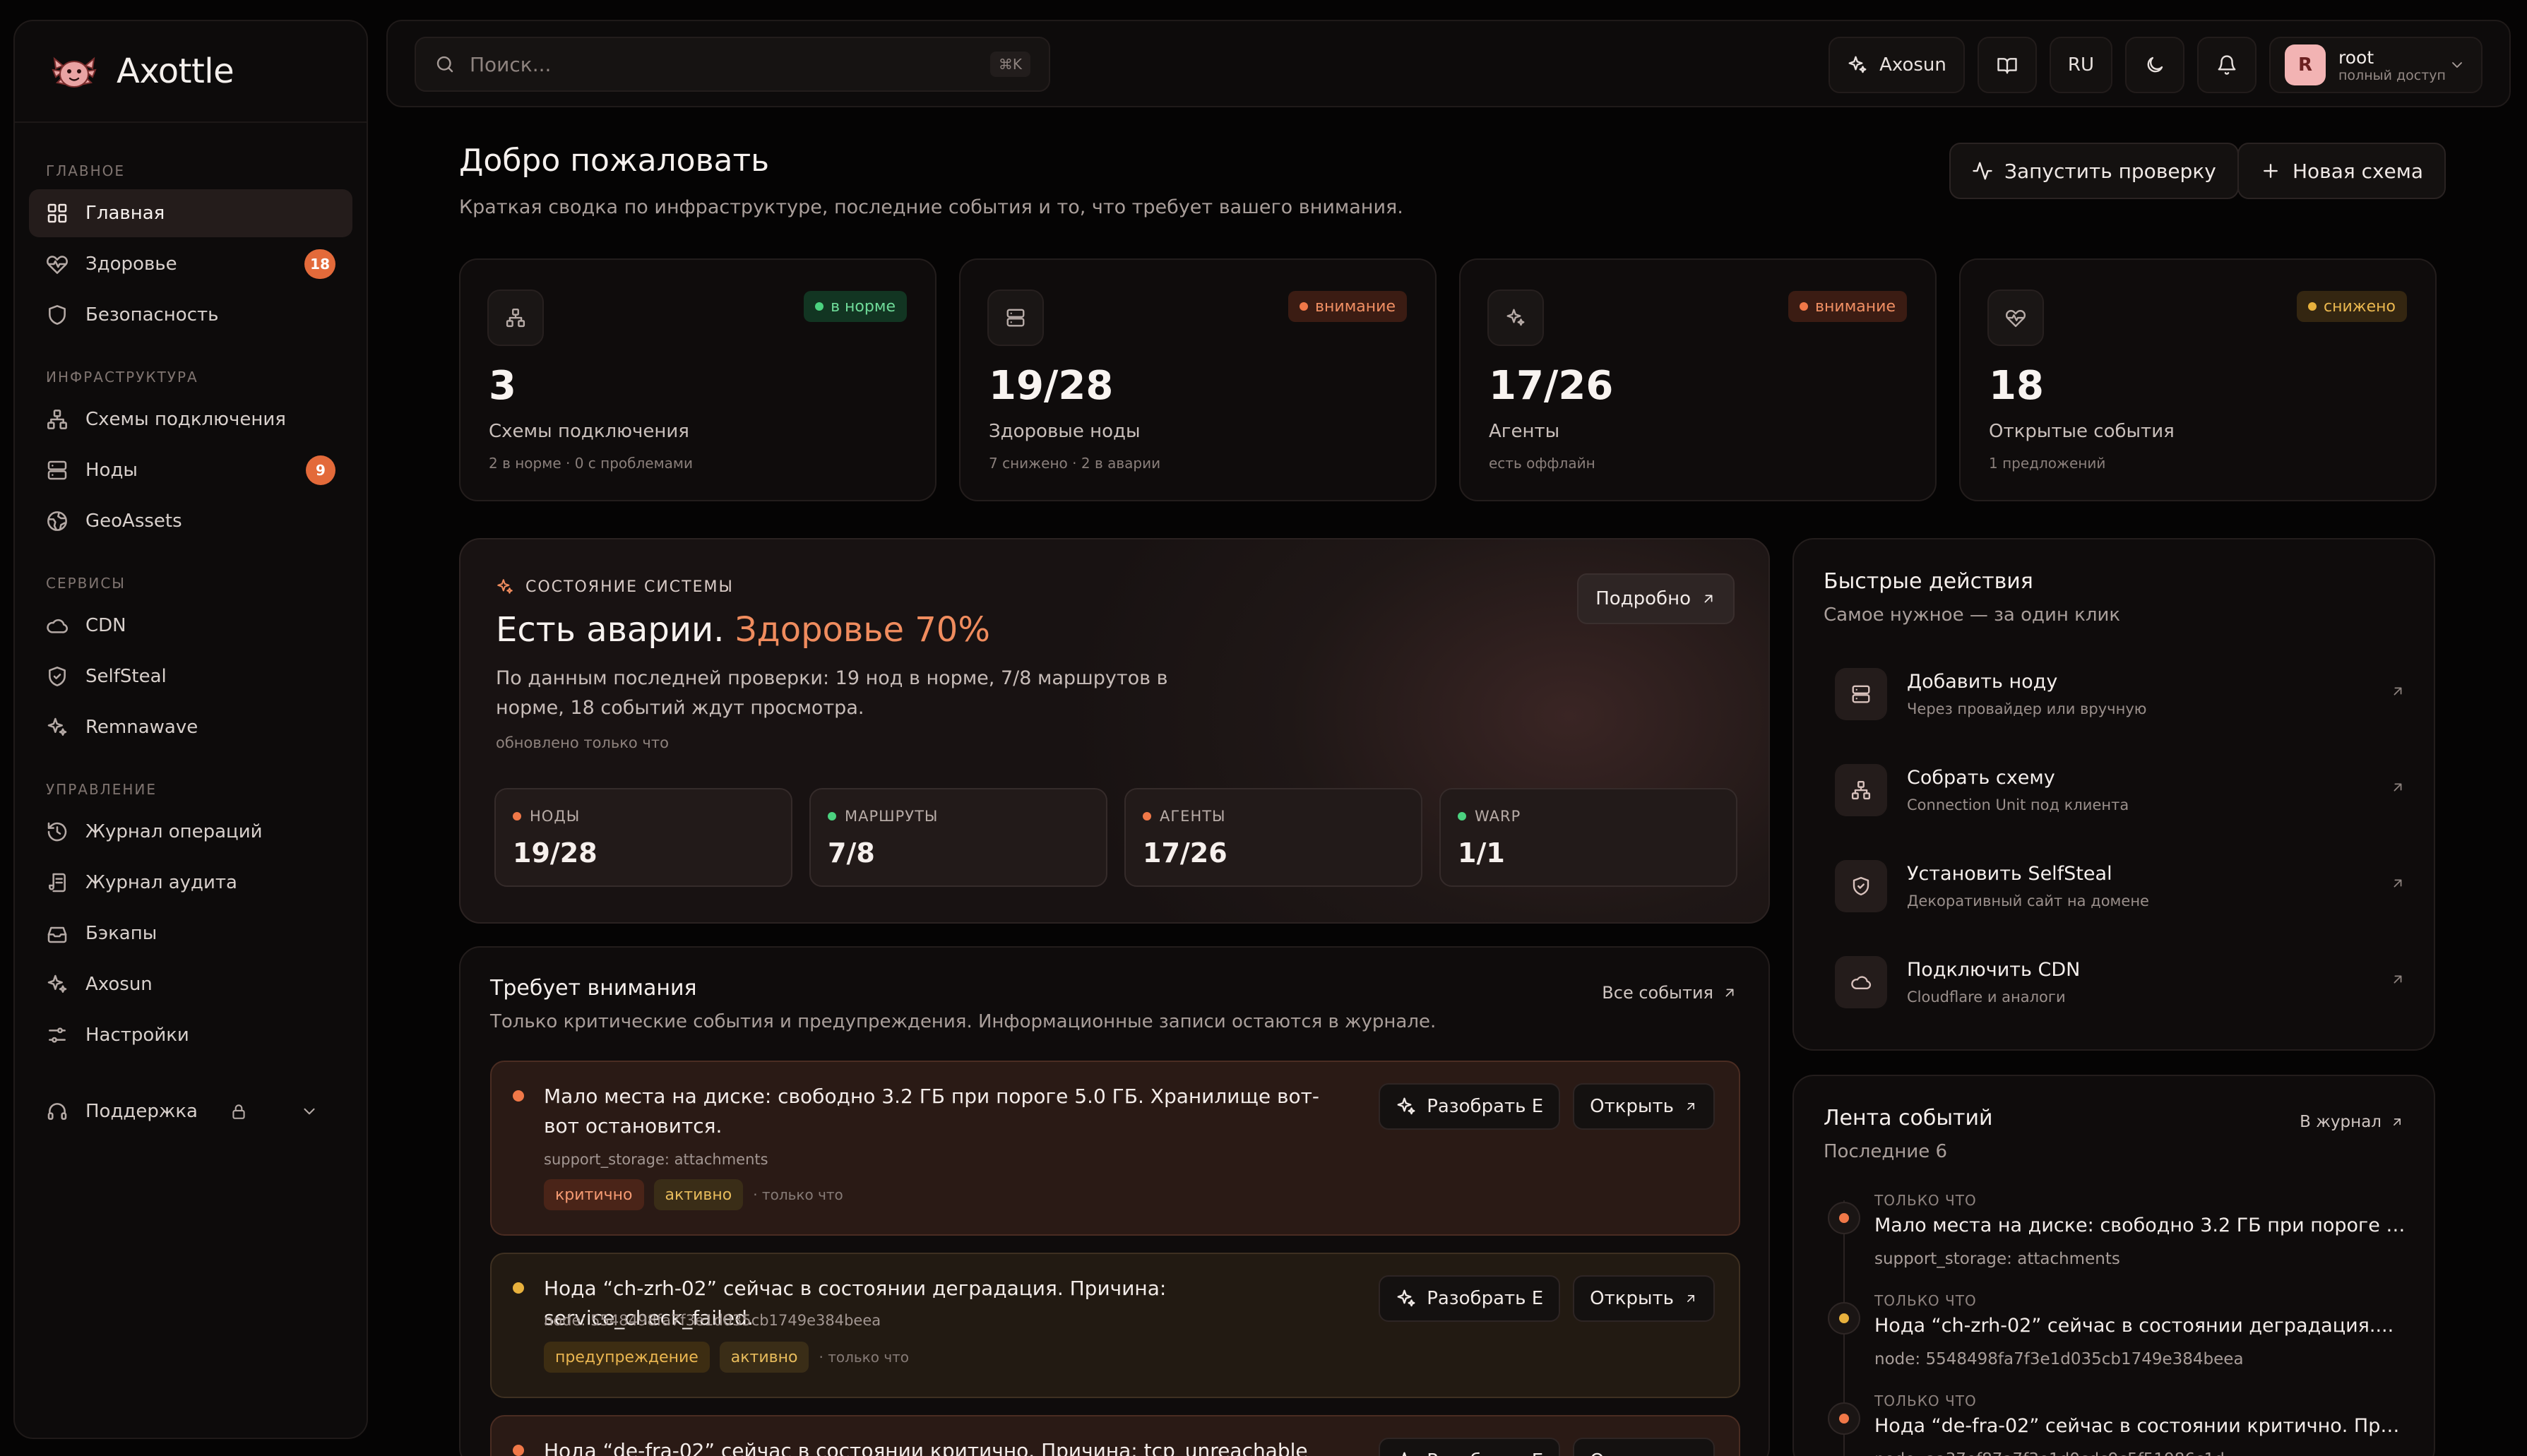 This screenshot has width=2527, height=1456. What do you see at coordinates (190, 1035) in the screenshot?
I see `sidebar-item-settings: Настройки` at bounding box center [190, 1035].